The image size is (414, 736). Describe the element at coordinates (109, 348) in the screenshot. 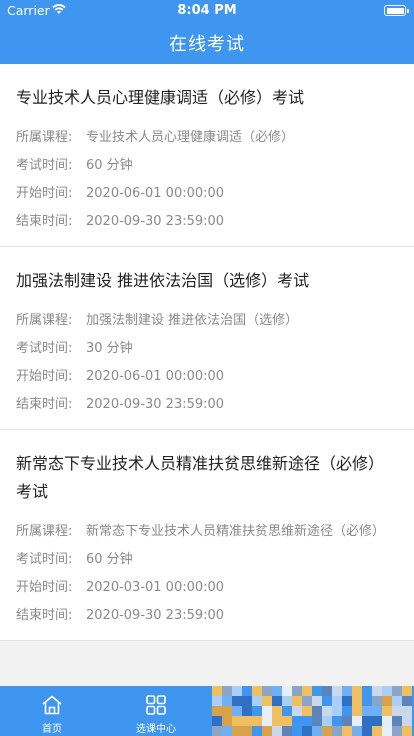

I see `duration-value: 30 分钟` at that location.